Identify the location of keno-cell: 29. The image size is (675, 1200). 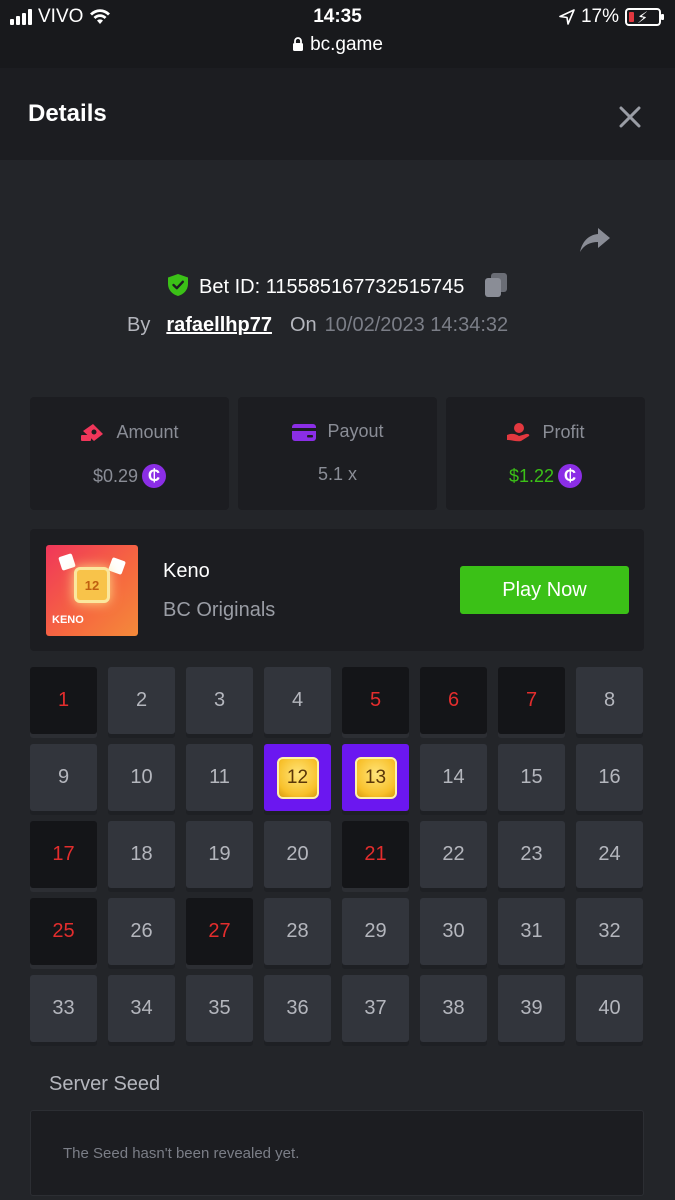
(375, 931).